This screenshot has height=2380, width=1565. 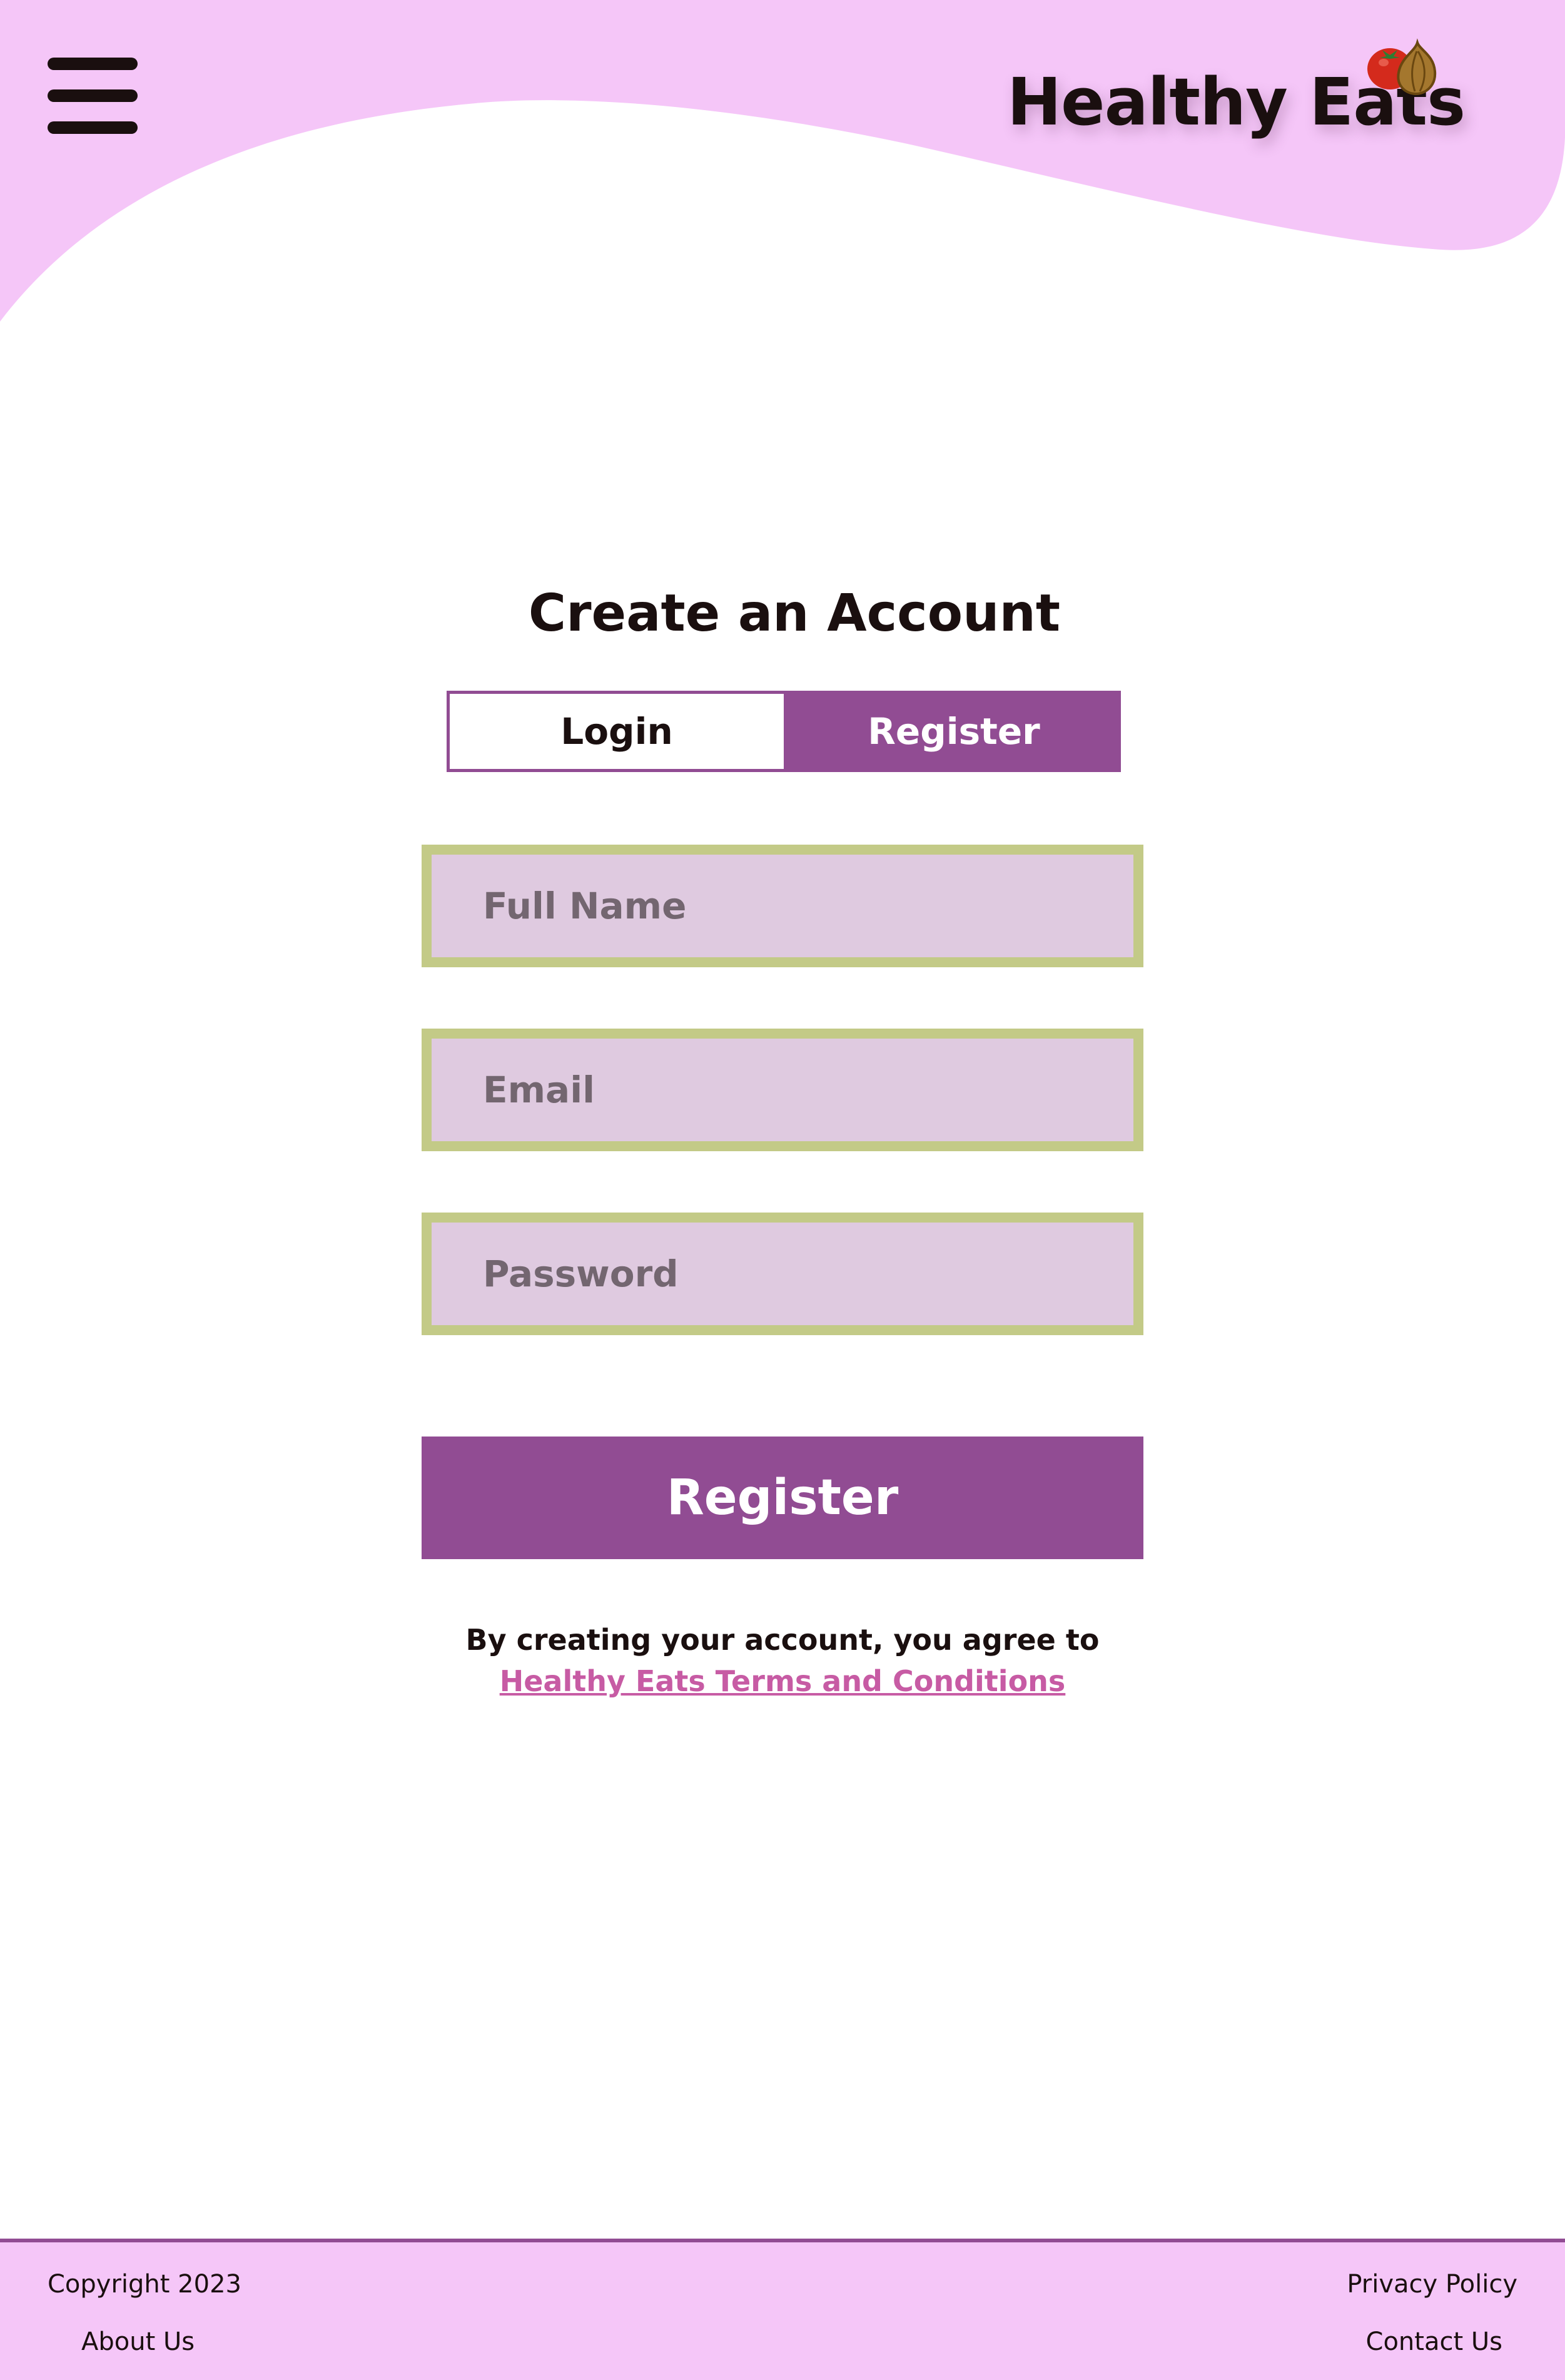 What do you see at coordinates (782, 906) in the screenshot?
I see `full-name-field` at bounding box center [782, 906].